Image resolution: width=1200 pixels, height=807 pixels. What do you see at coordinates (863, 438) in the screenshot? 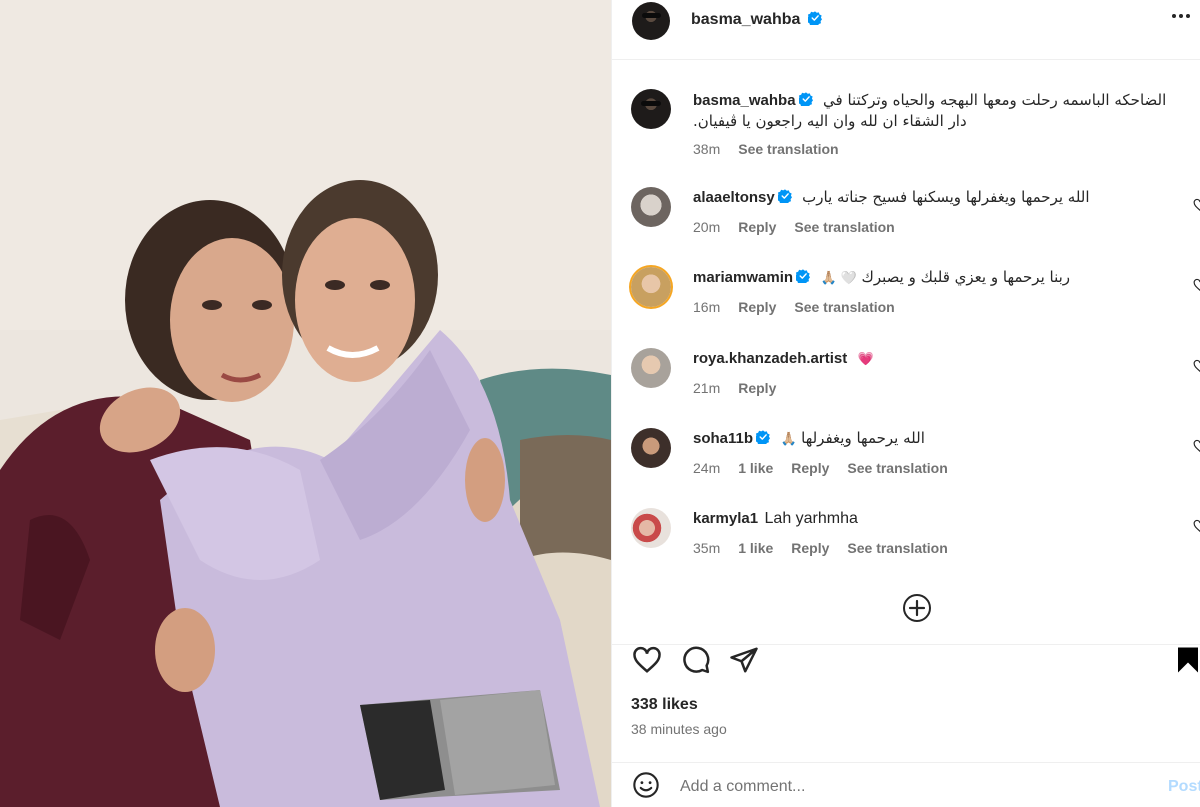
I see `comment-text: الله يرحمها ويغفرلها` at bounding box center [863, 438].